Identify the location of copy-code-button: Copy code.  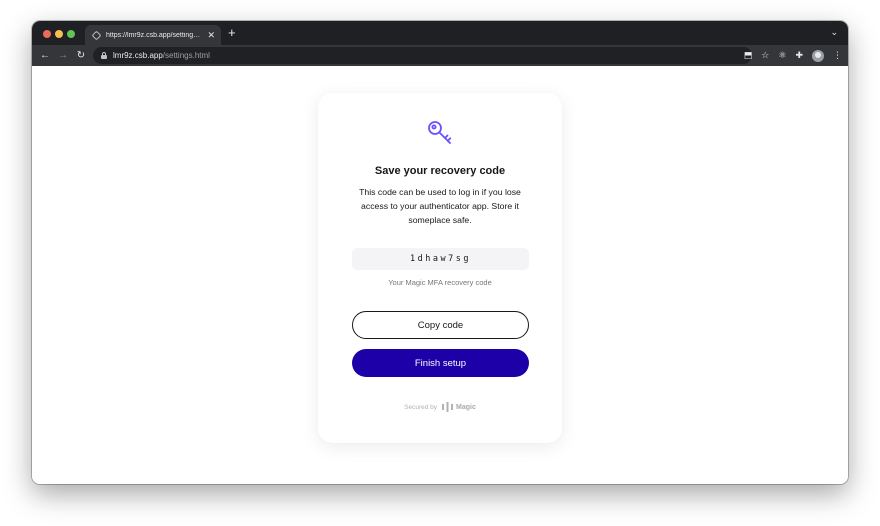
(440, 325).